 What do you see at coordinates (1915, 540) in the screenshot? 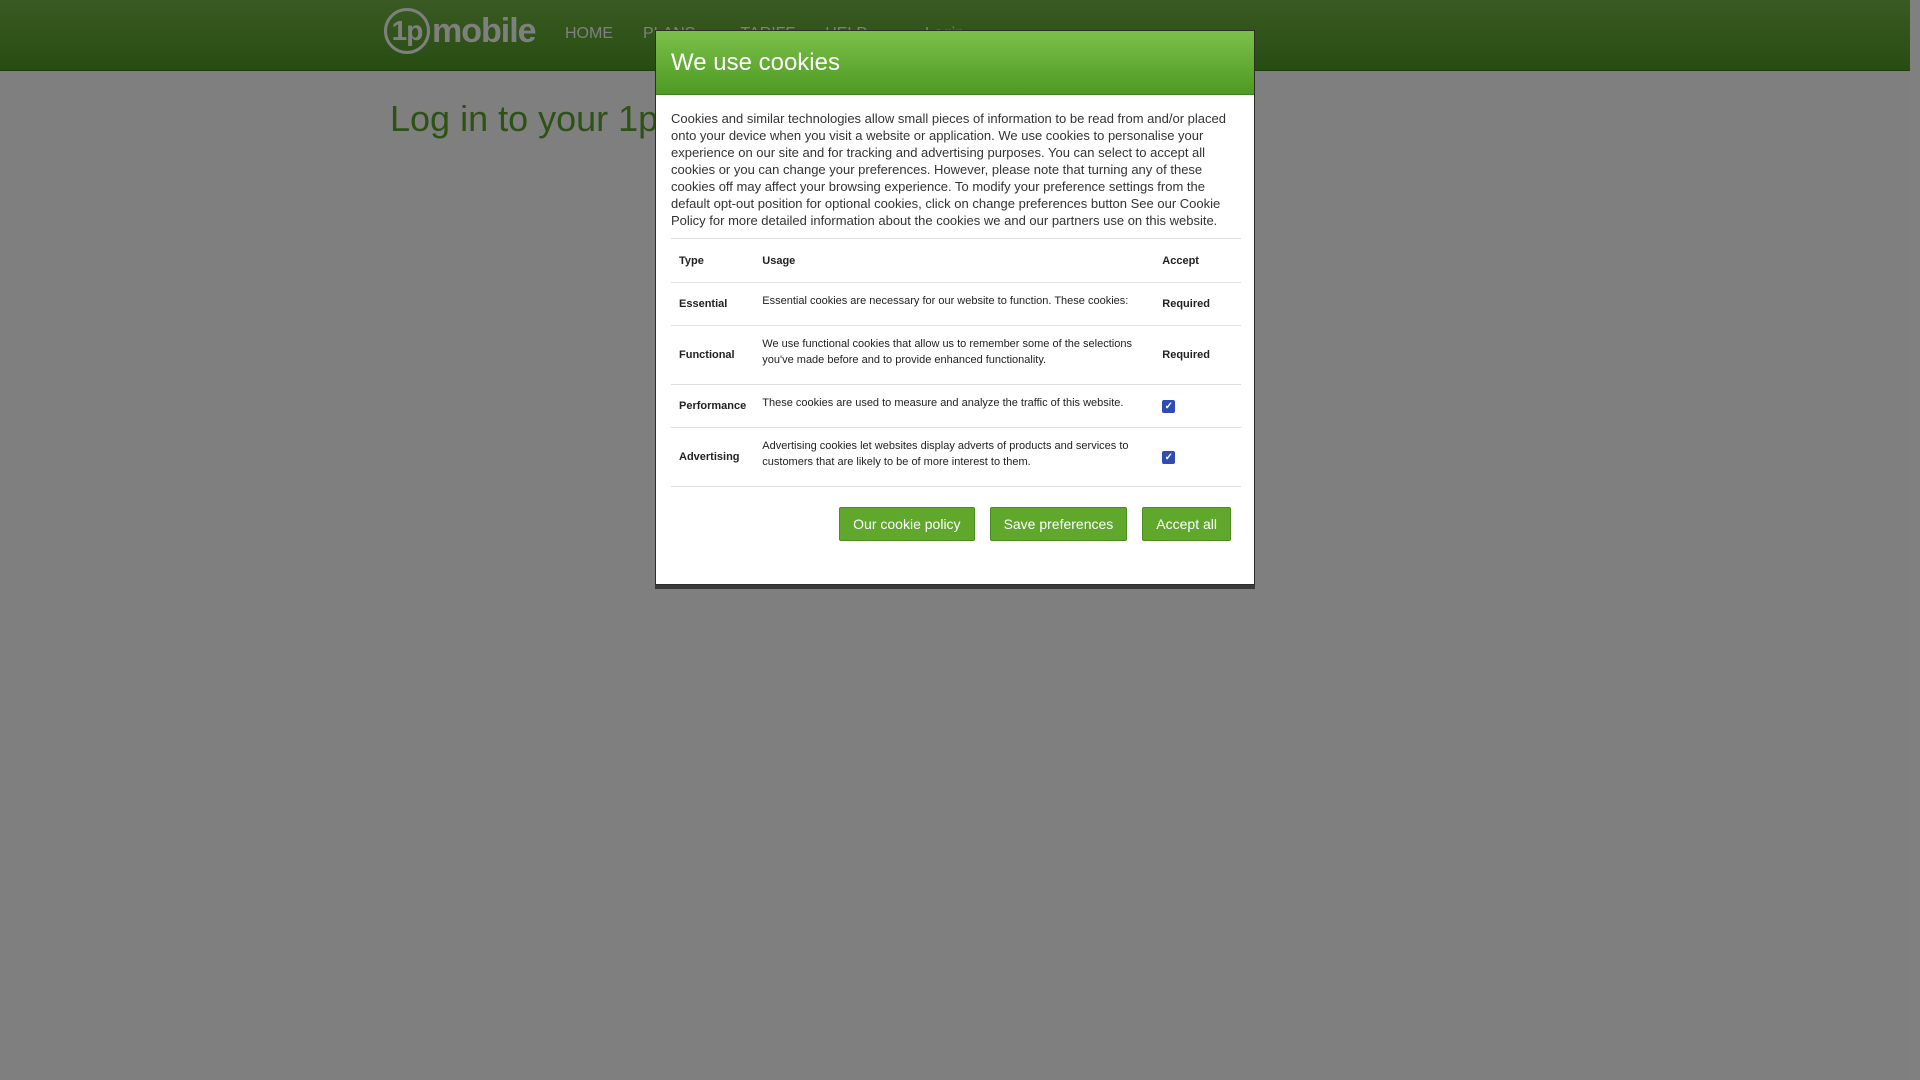
I see `scrollbar` at bounding box center [1915, 540].